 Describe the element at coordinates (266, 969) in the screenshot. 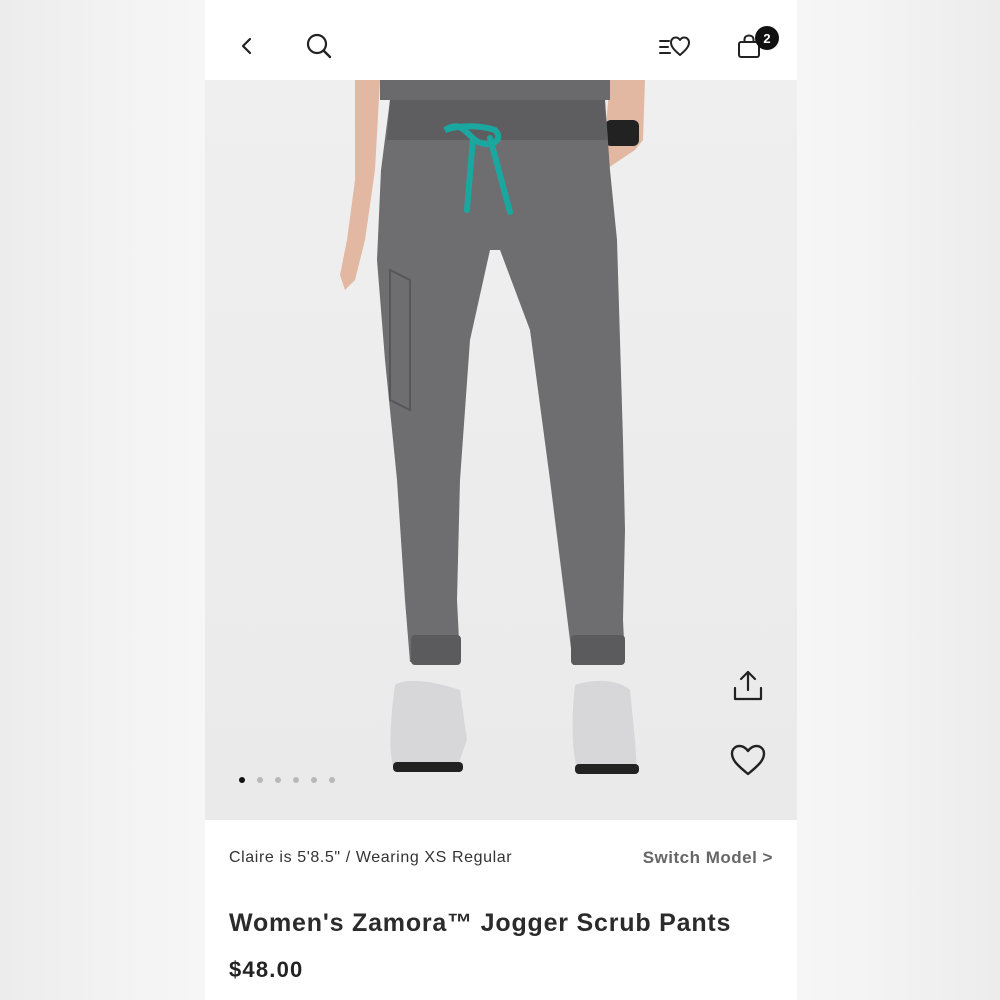

I see `product-price: $48.00` at that location.